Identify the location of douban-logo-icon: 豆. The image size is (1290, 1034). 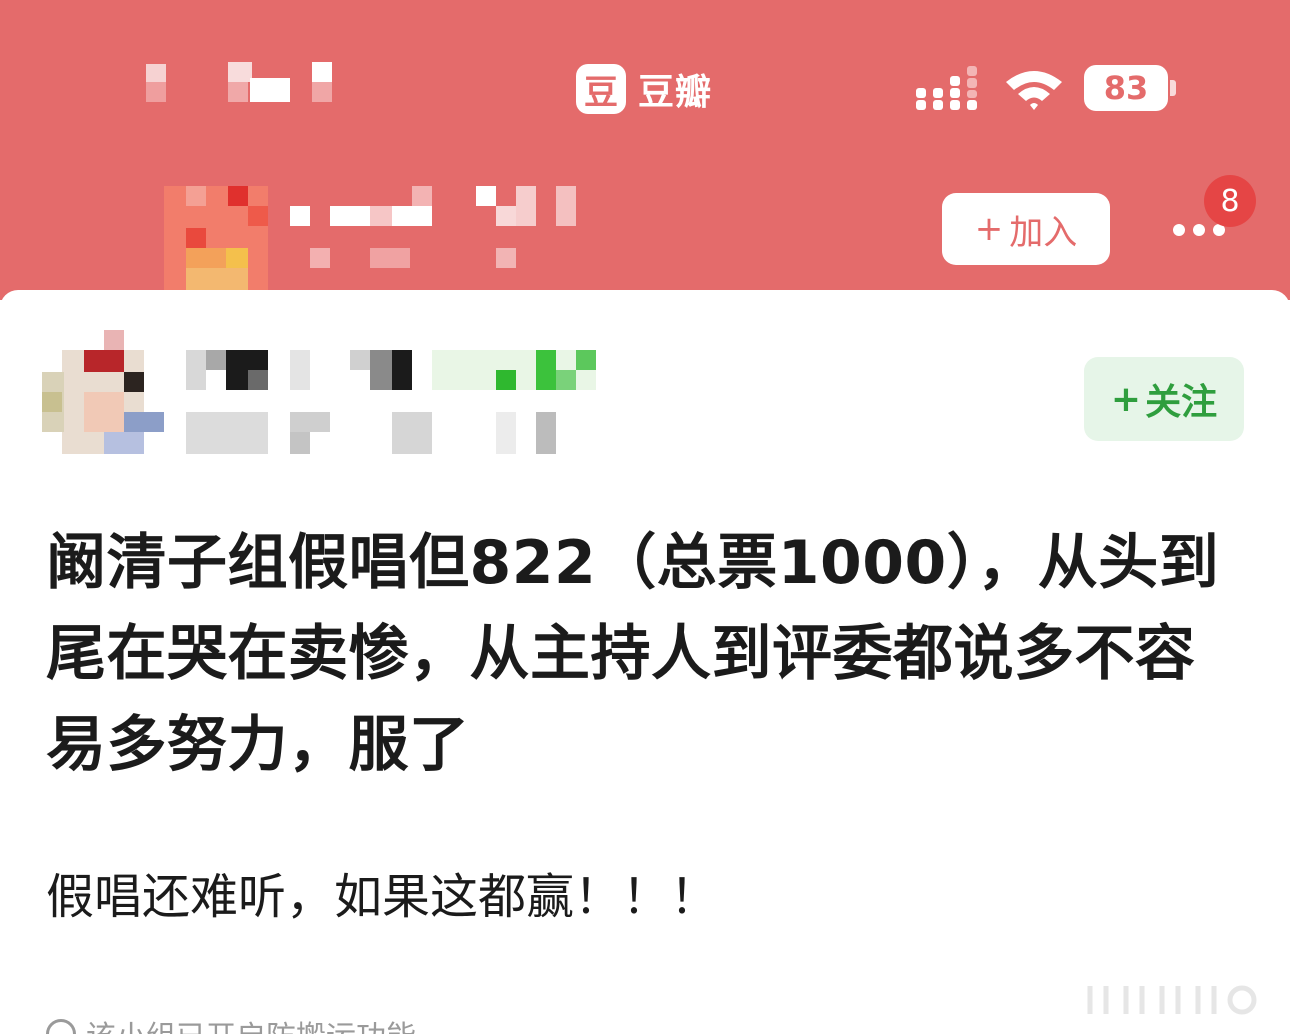
(601, 89).